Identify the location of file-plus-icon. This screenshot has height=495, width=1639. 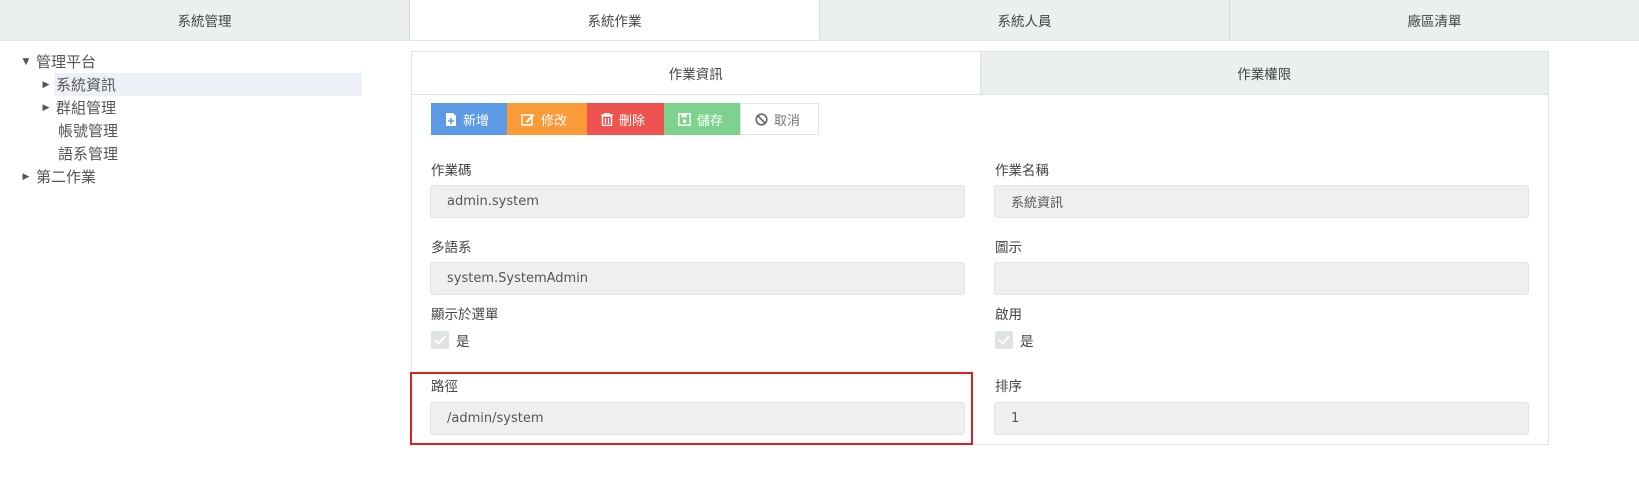
(451, 119).